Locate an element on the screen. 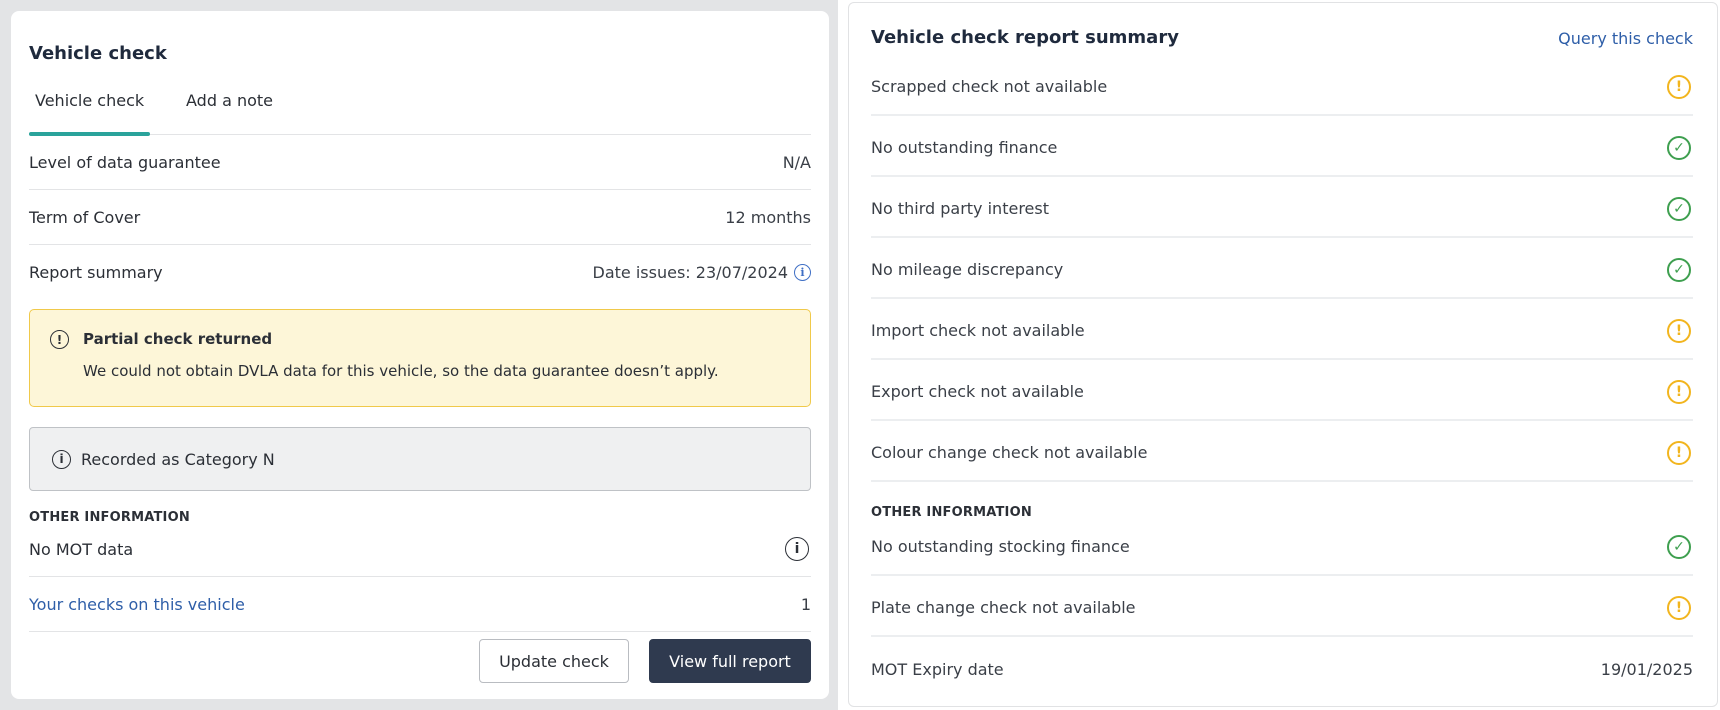 The image size is (1720, 710). row-label: Level of data guarantee is located at coordinates (125, 162).